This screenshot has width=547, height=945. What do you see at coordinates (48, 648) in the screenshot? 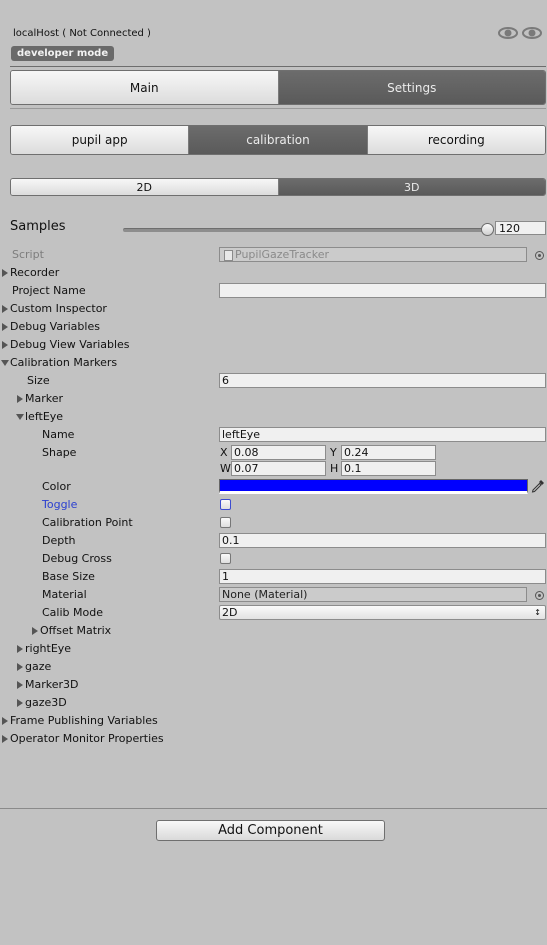
I see `foldout-label: rightEye` at bounding box center [48, 648].